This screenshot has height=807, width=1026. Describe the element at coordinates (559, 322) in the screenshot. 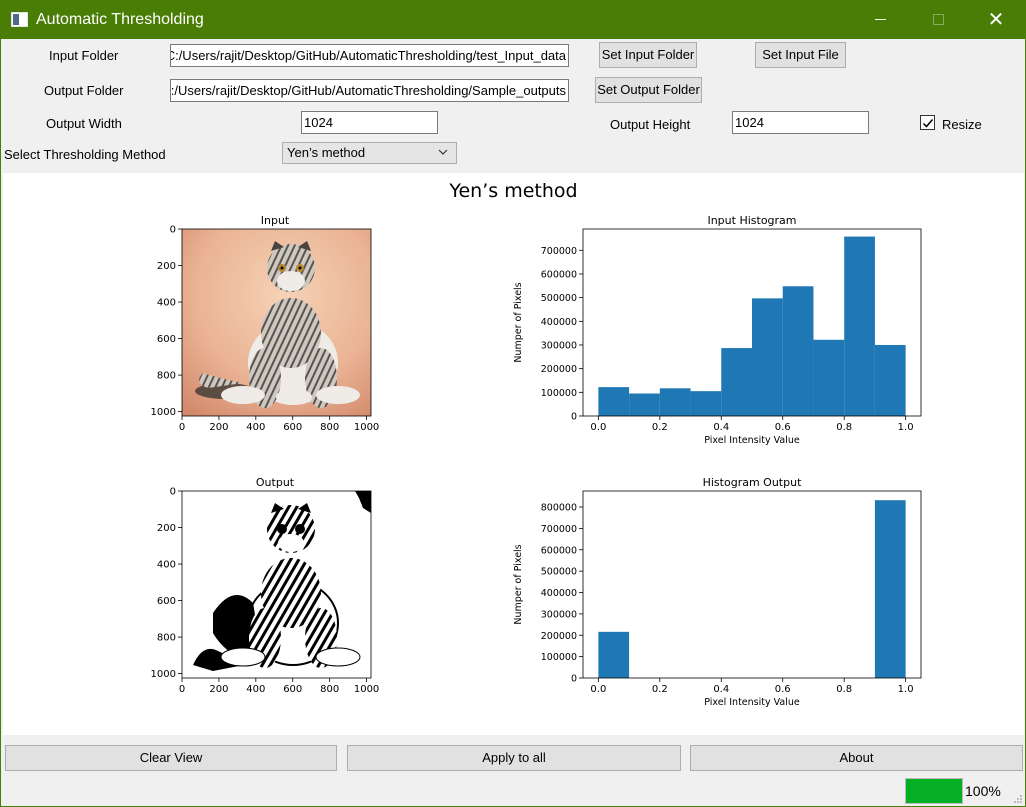

I see `y-tick-label: 400000` at that location.